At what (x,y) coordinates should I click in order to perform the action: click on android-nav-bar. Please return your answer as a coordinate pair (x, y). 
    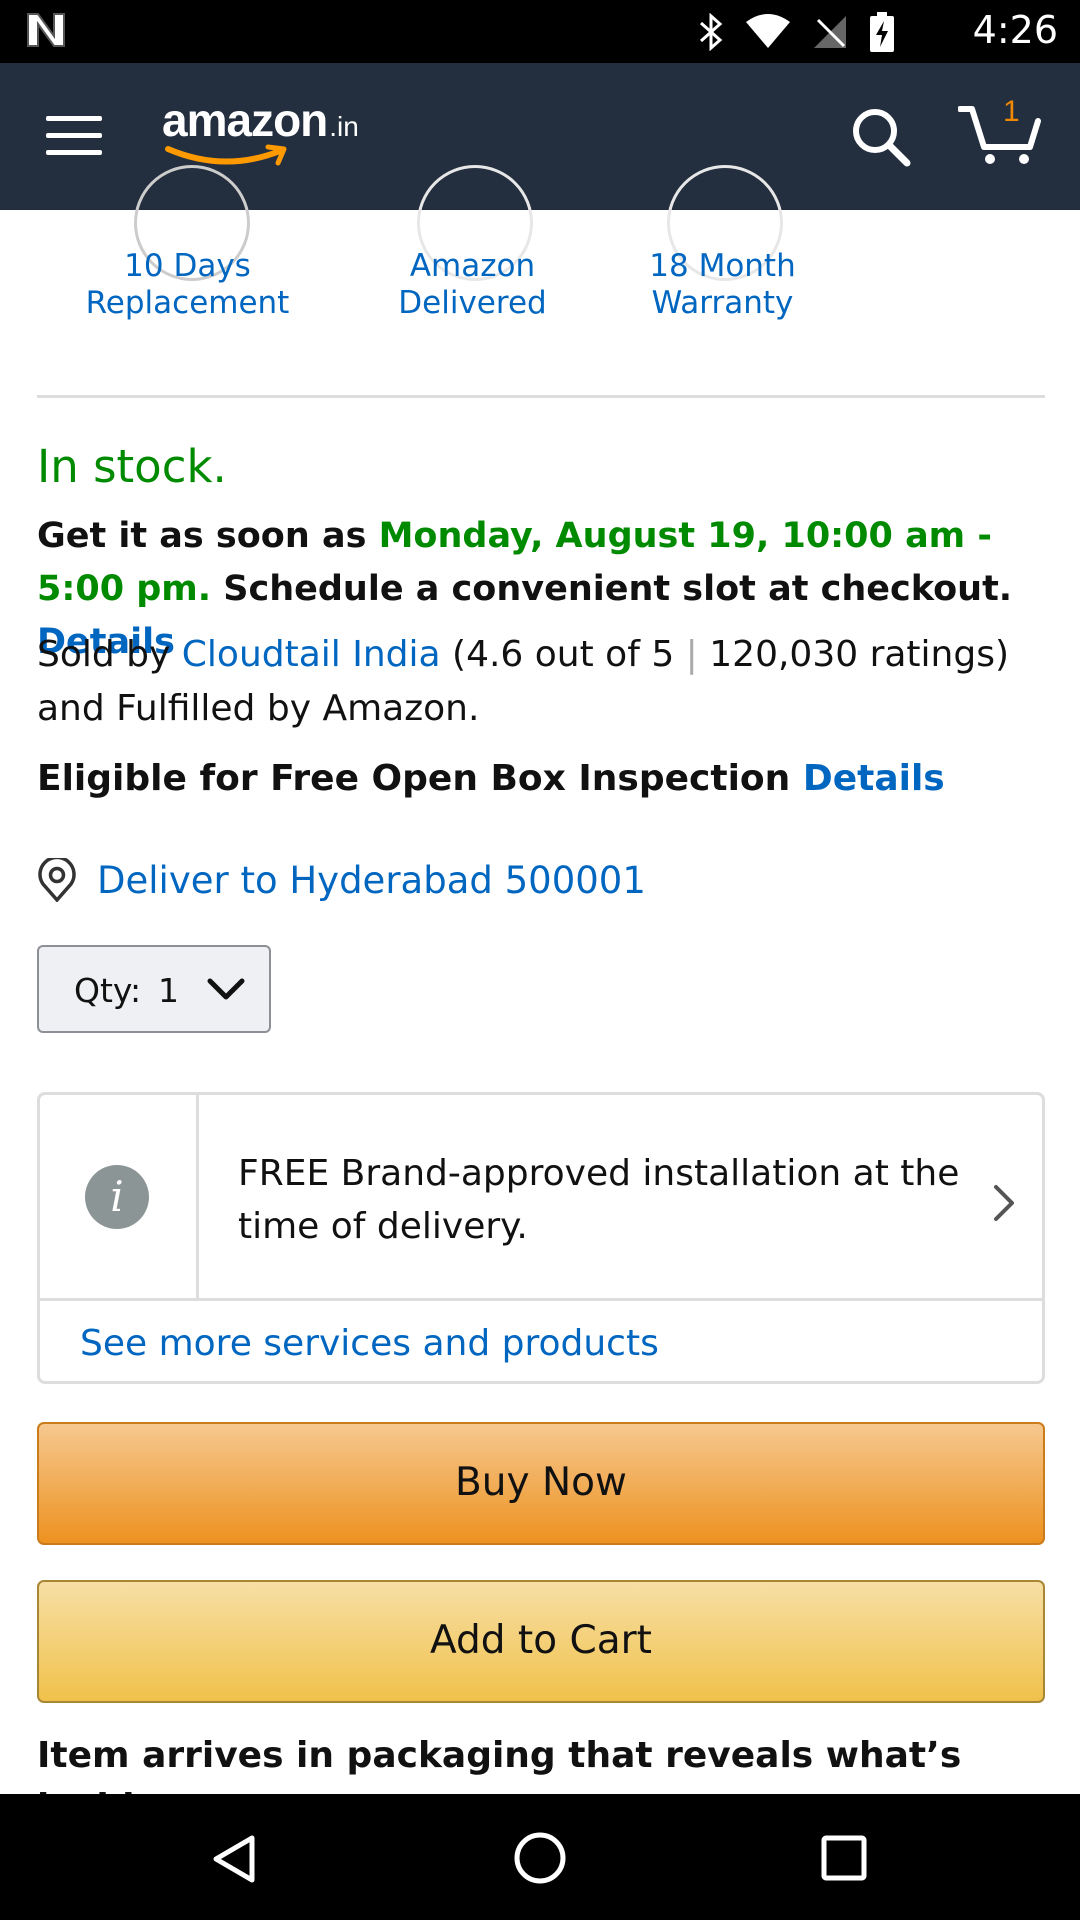
    Looking at the image, I should click on (540, 1857).